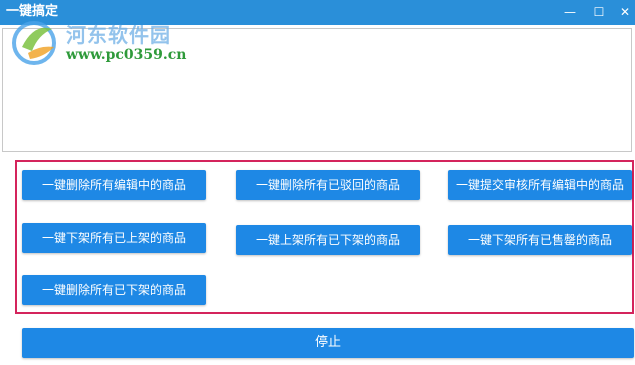  What do you see at coordinates (540, 240) in the screenshot?
I see `unlist-soldout-products-button: 一键下架所有已售罄的商品` at bounding box center [540, 240].